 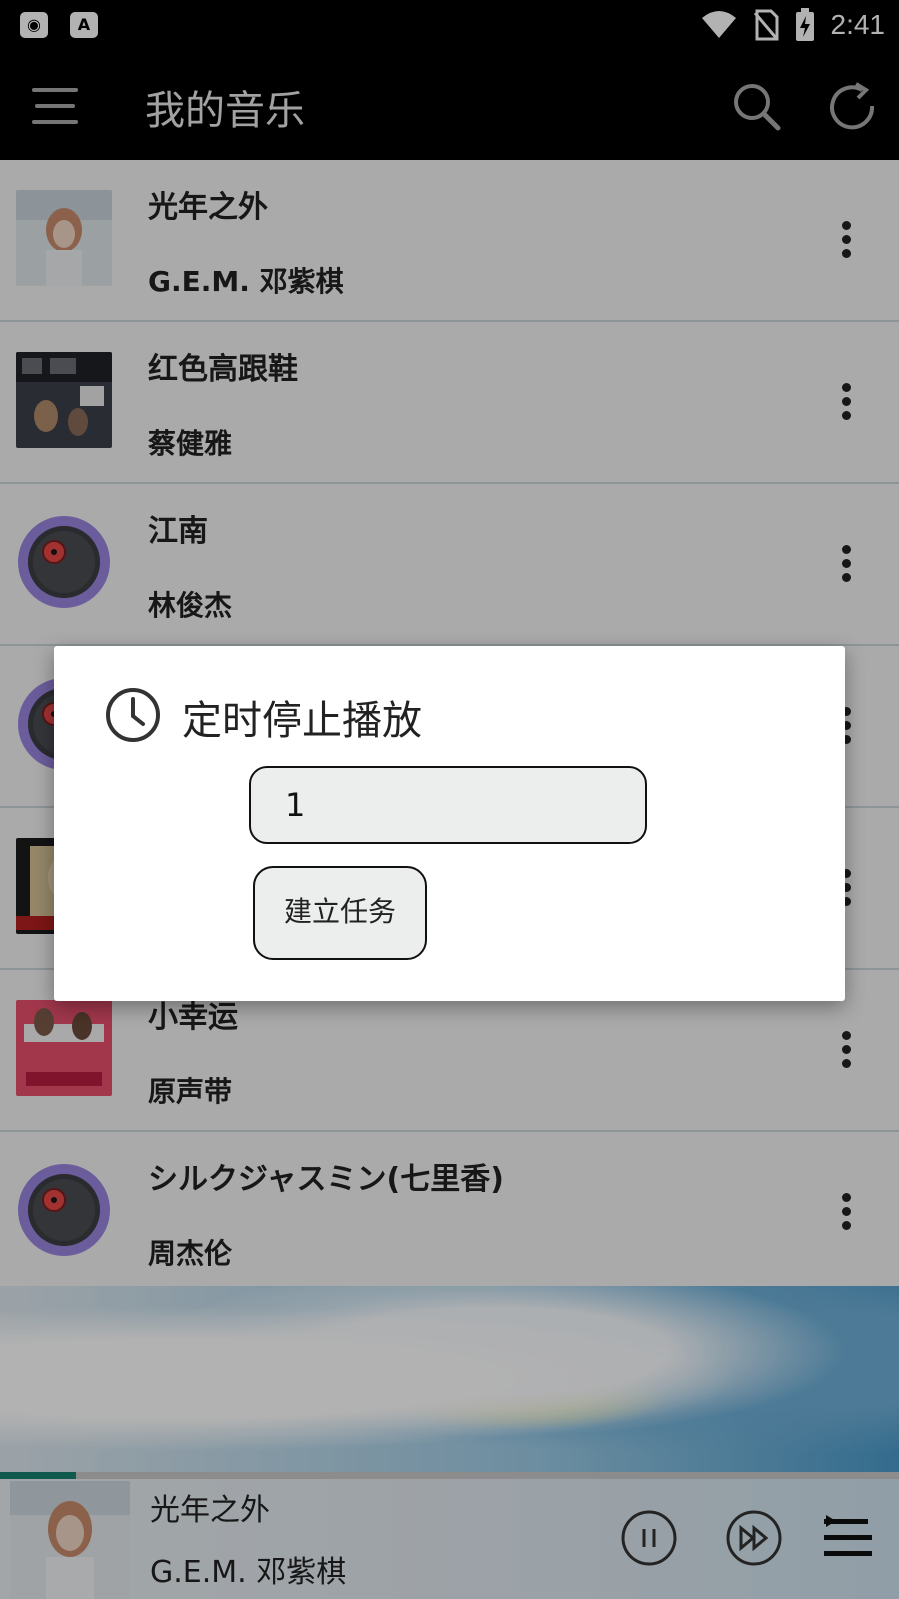 I want to click on dialog-title: 定时停止播放, so click(x=302, y=721).